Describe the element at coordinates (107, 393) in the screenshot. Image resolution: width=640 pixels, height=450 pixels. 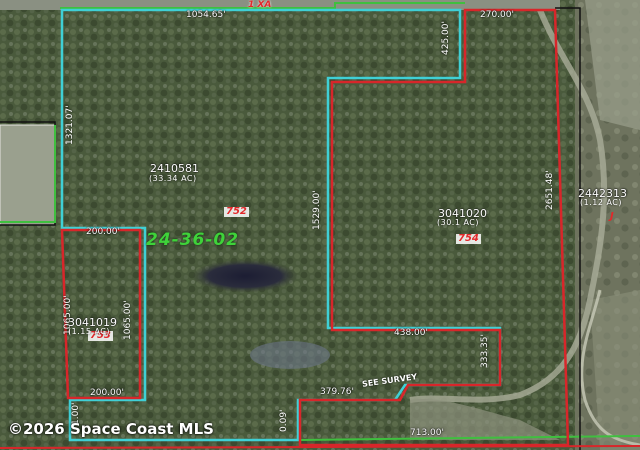
I see `dim-small-bottom: 200.00'` at that location.